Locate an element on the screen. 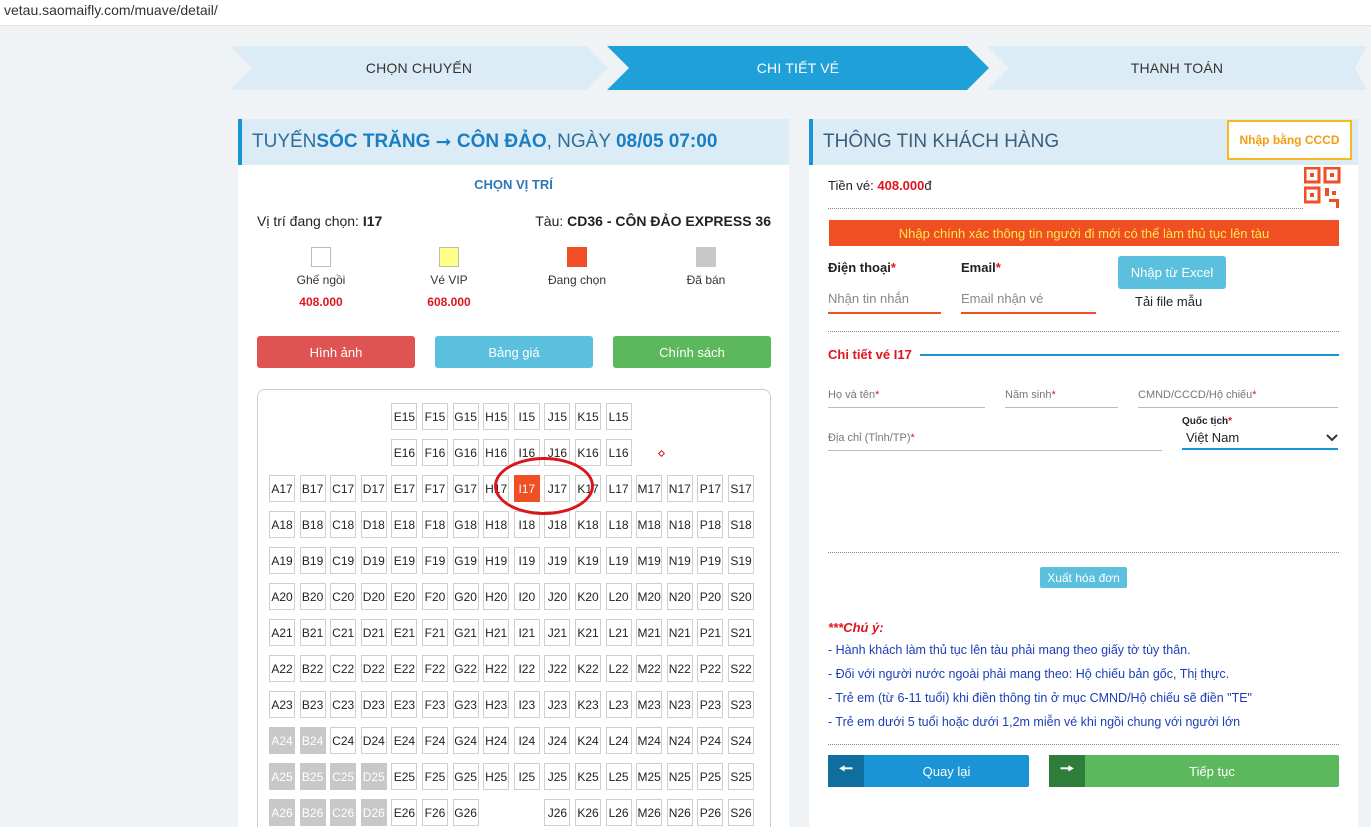 Image resolution: width=1371 pixels, height=827 pixels. seat-c19: C19 is located at coordinates (343, 560).